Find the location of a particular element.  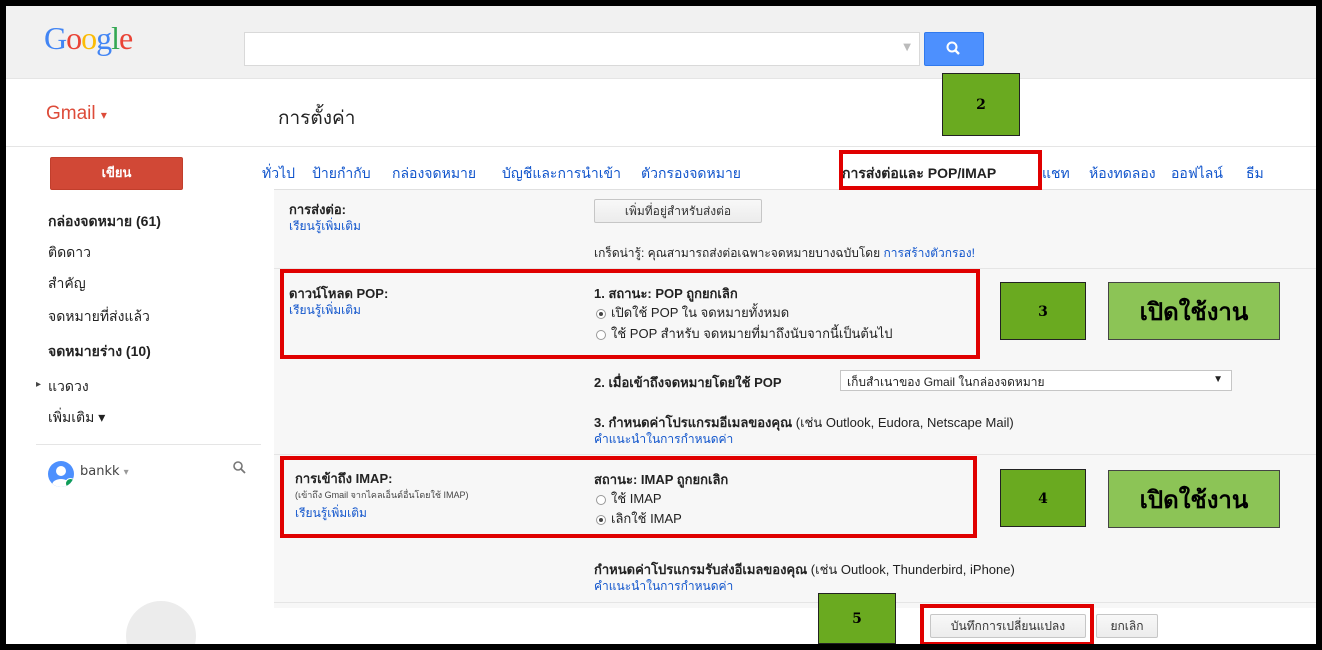

decorative-circle is located at coordinates (161, 622).